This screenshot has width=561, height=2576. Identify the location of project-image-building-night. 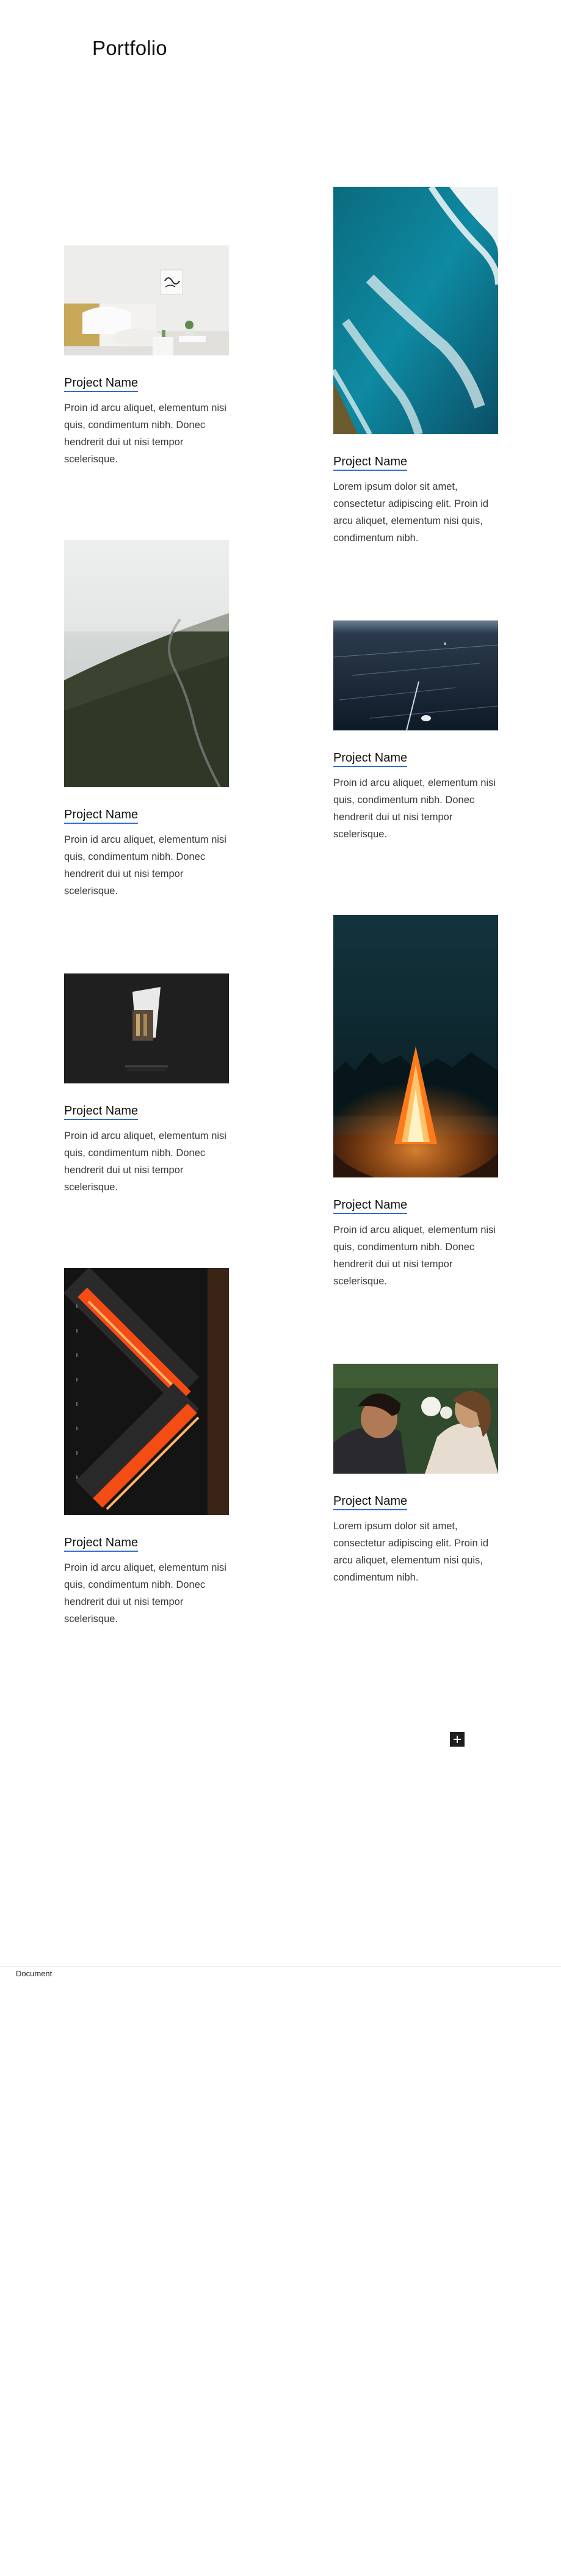
(146, 1028).